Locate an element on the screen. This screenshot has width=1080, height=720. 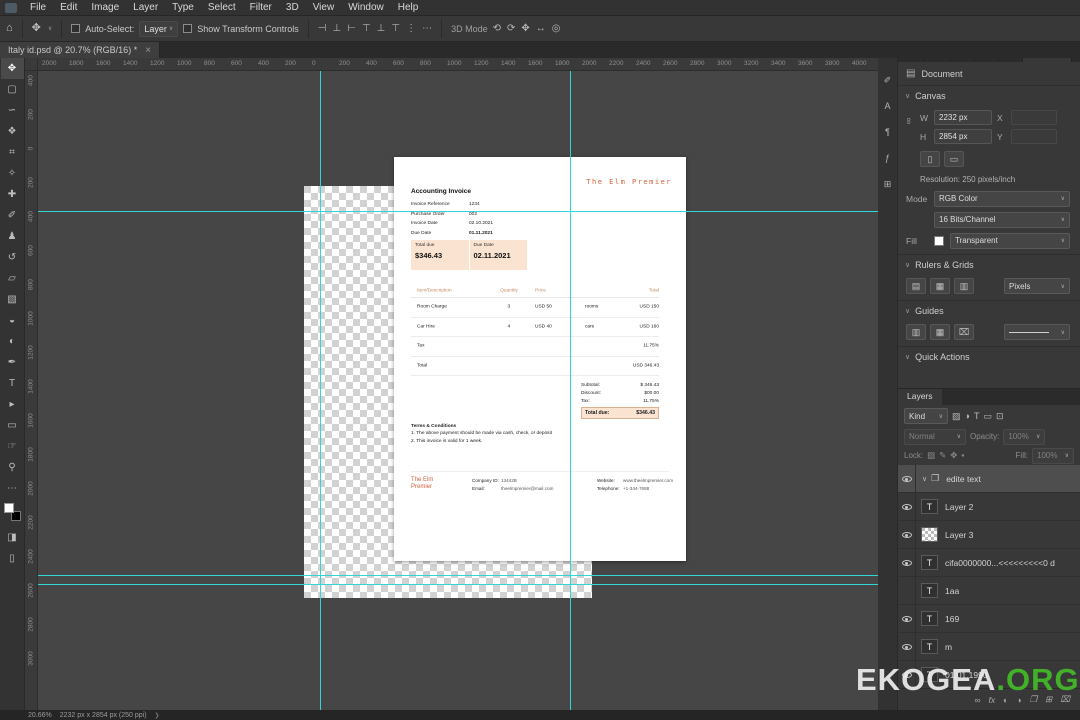
kind-filter-dropdown: Kind ∨ is located at coordinates (926, 416).